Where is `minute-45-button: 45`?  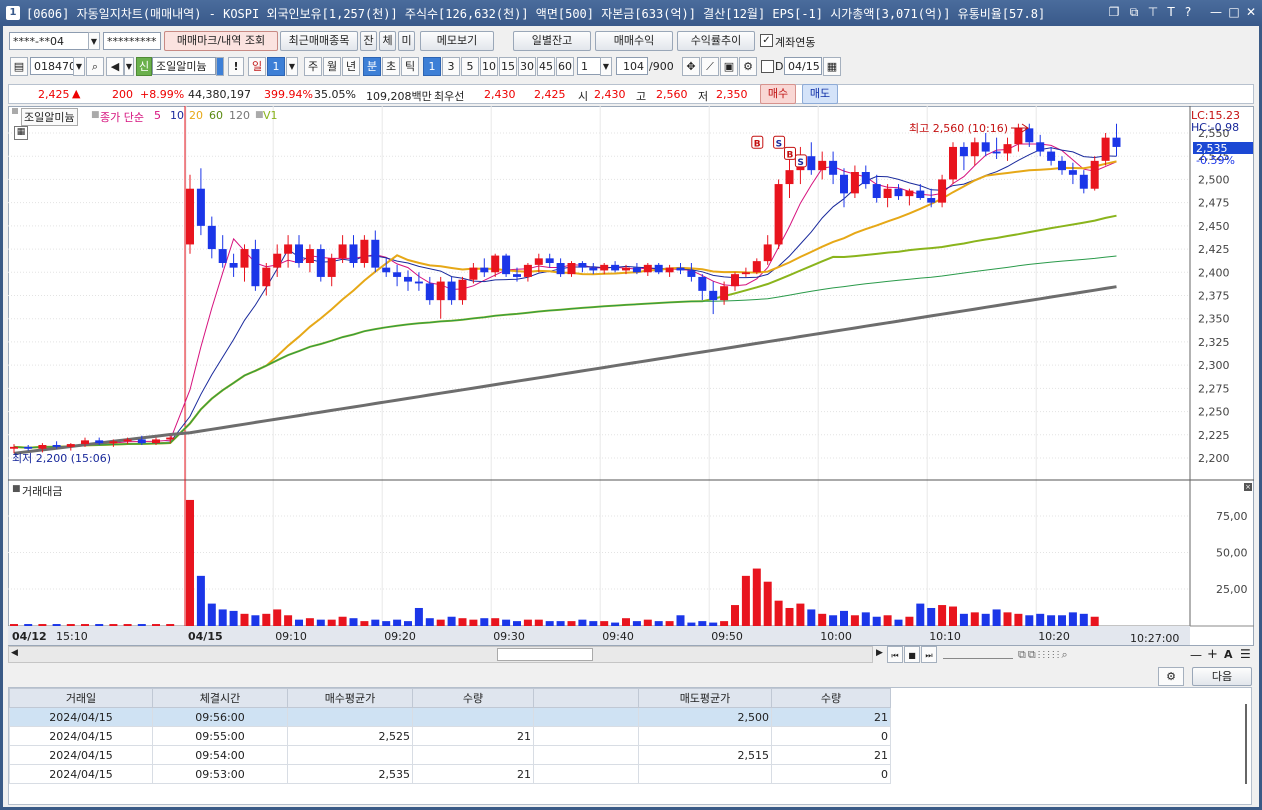 minute-45-button: 45 is located at coordinates (546, 66).